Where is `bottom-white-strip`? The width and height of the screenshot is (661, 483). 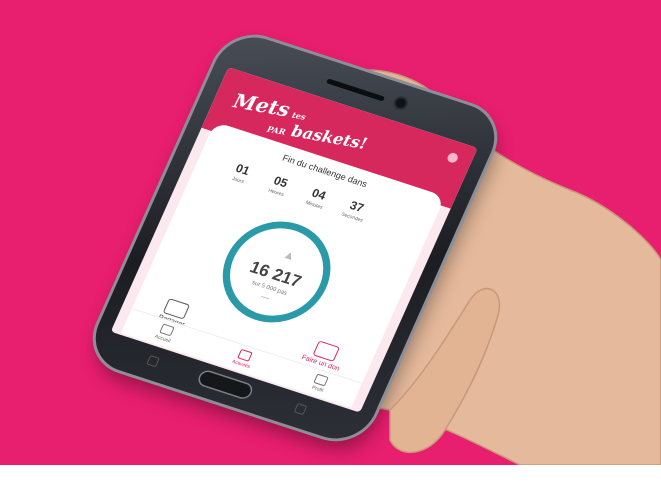
bottom-white-strip is located at coordinates (330, 474).